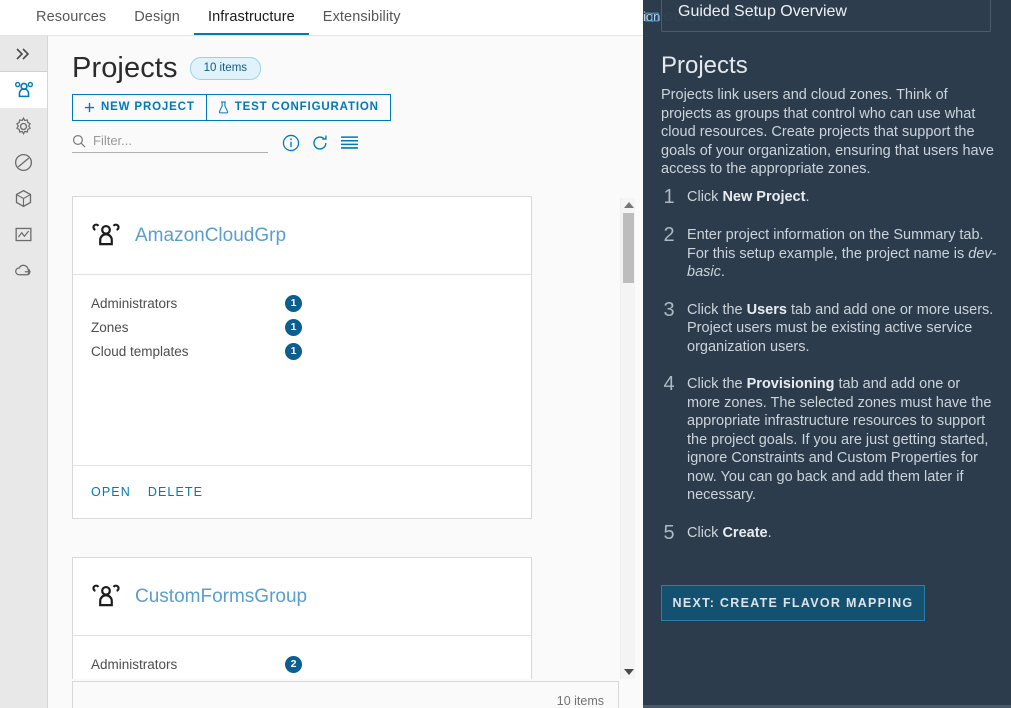  I want to click on filter-toolbar, so click(357, 143).